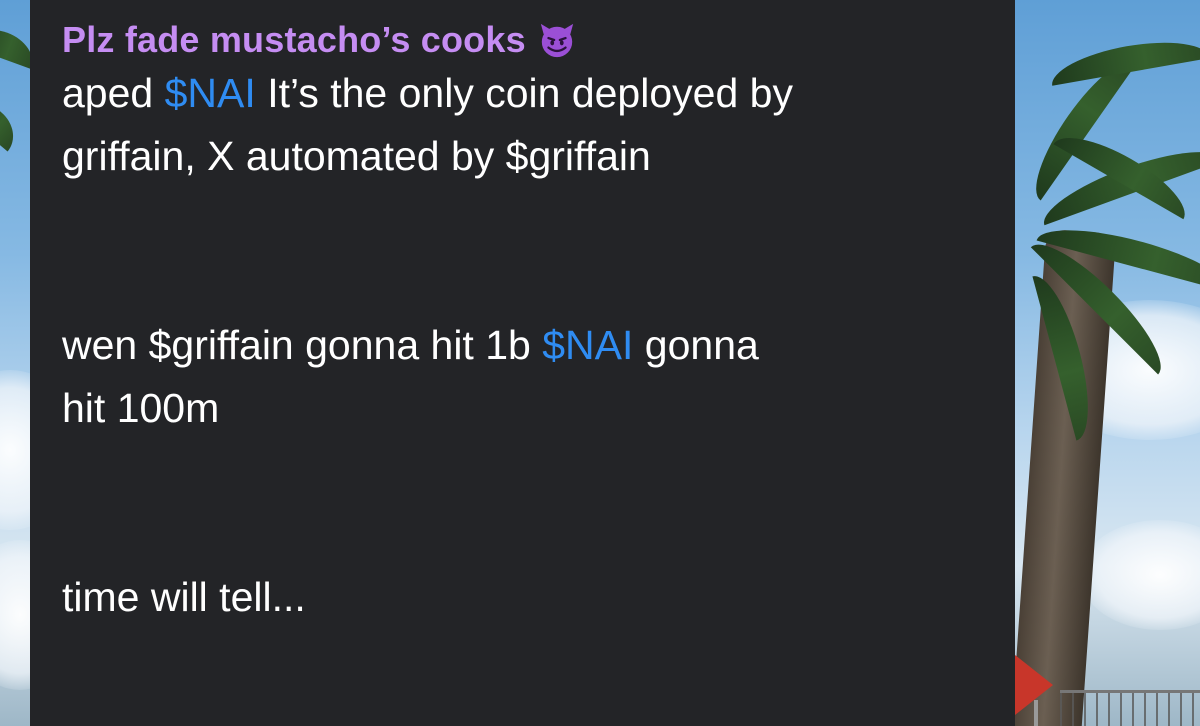  I want to click on message-text-segment: gonna, so click(701, 345).